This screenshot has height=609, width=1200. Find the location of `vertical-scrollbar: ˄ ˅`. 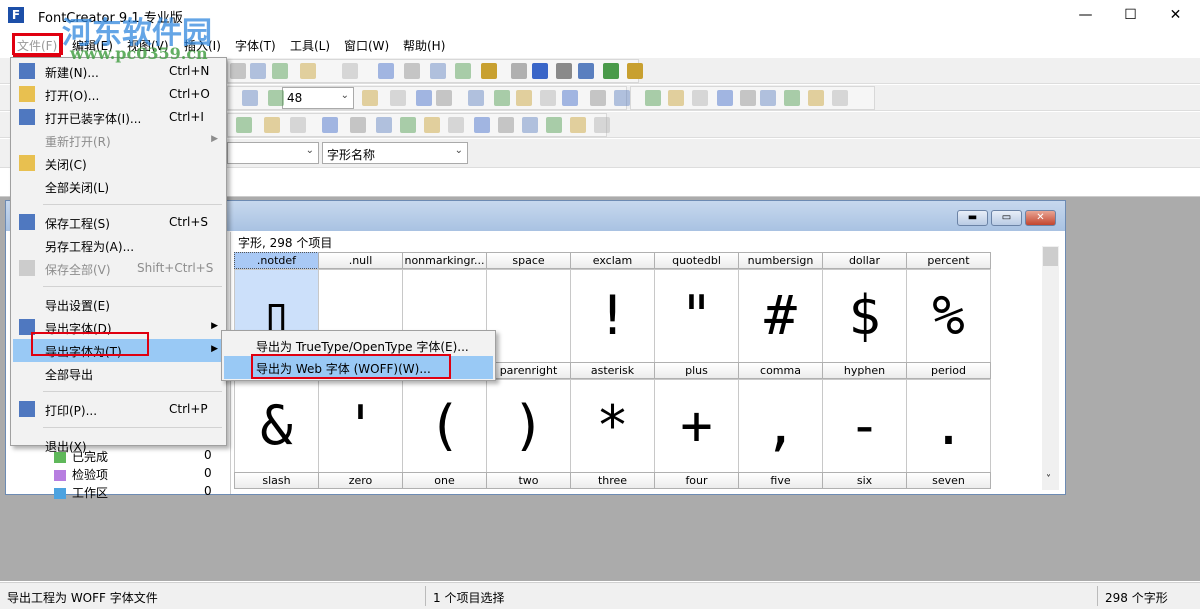

vertical-scrollbar: ˄ ˅ is located at coordinates (1050, 368).